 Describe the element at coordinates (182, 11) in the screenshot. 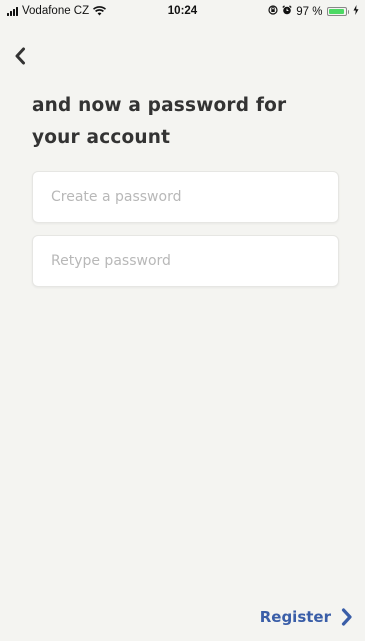

I see `status-bar: Vodafone CZ 10:24 97 %` at that location.